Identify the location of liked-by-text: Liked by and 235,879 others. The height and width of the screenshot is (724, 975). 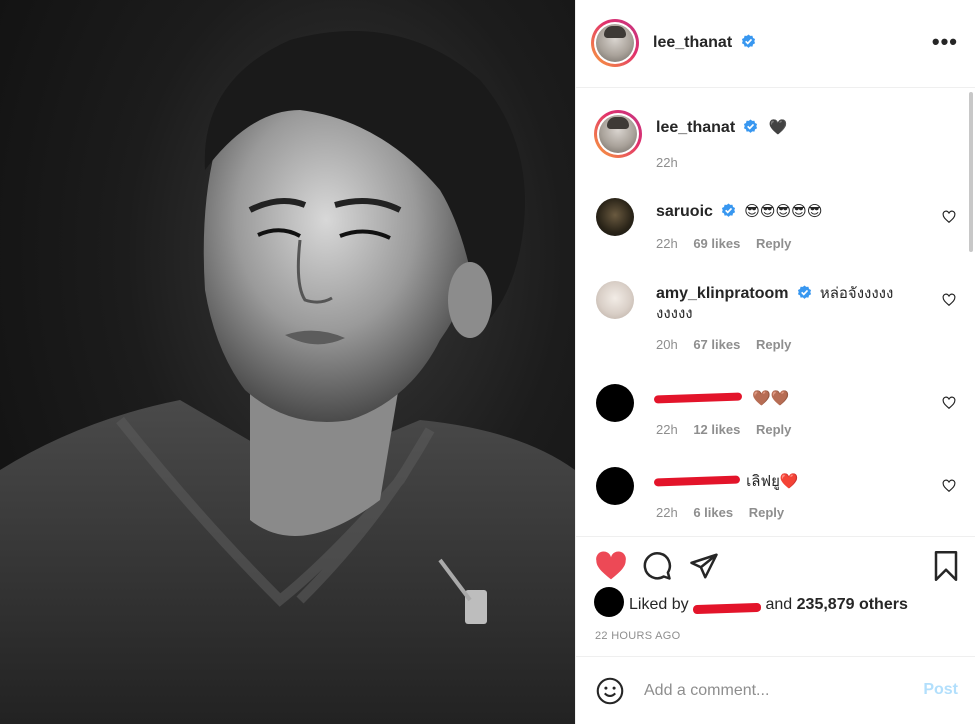
(768, 604).